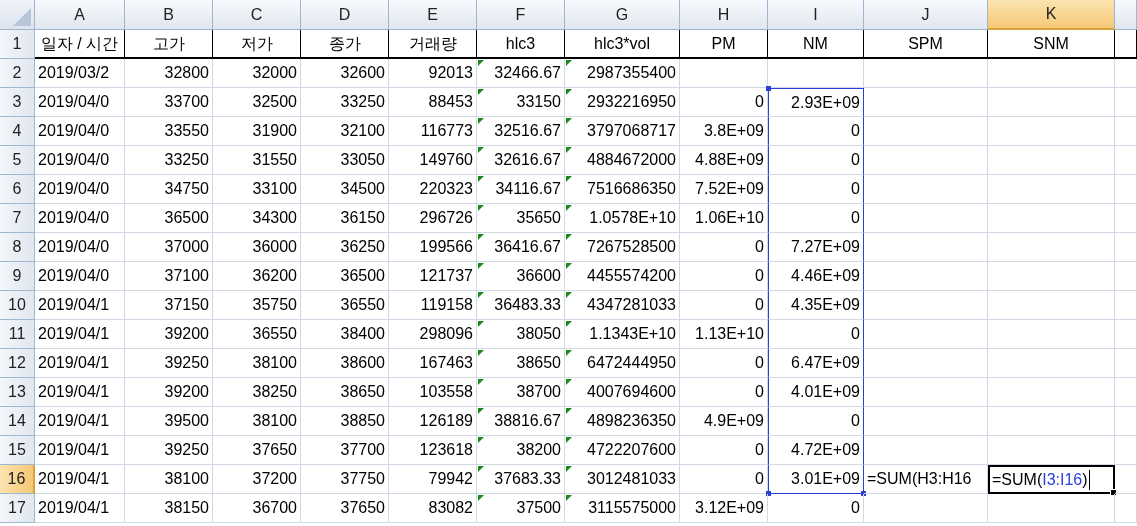 This screenshot has height=526, width=1137. Describe the element at coordinates (17, 363) in the screenshot. I see `row-header: 12` at that location.